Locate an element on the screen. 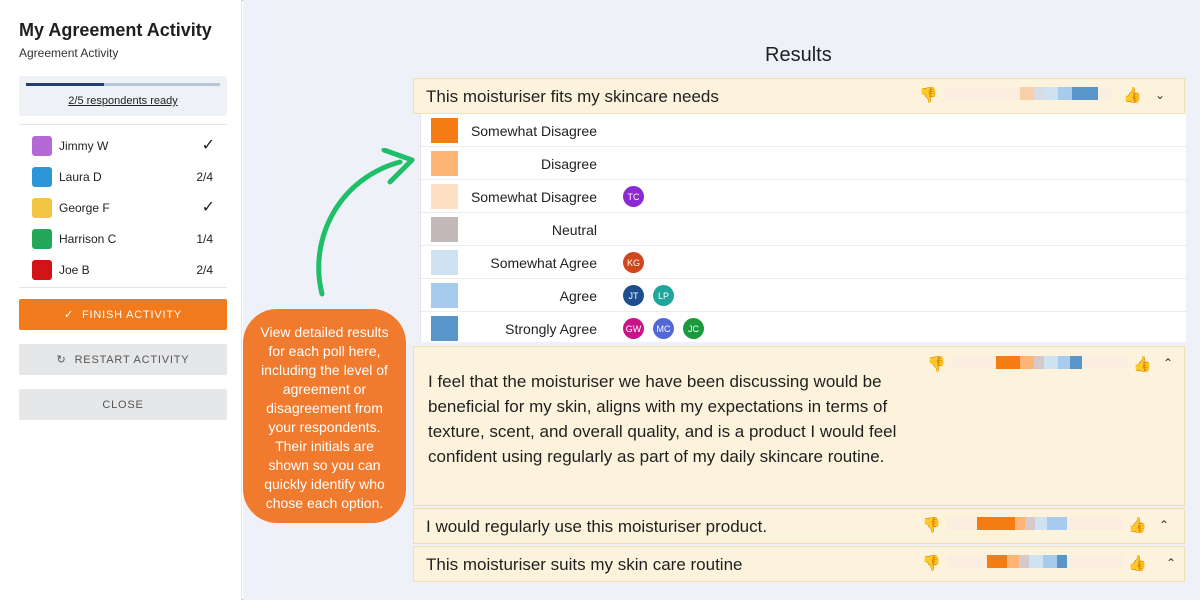 The image size is (1200, 600). option-row: Strongly Agree GW MC JC is located at coordinates (804, 328).